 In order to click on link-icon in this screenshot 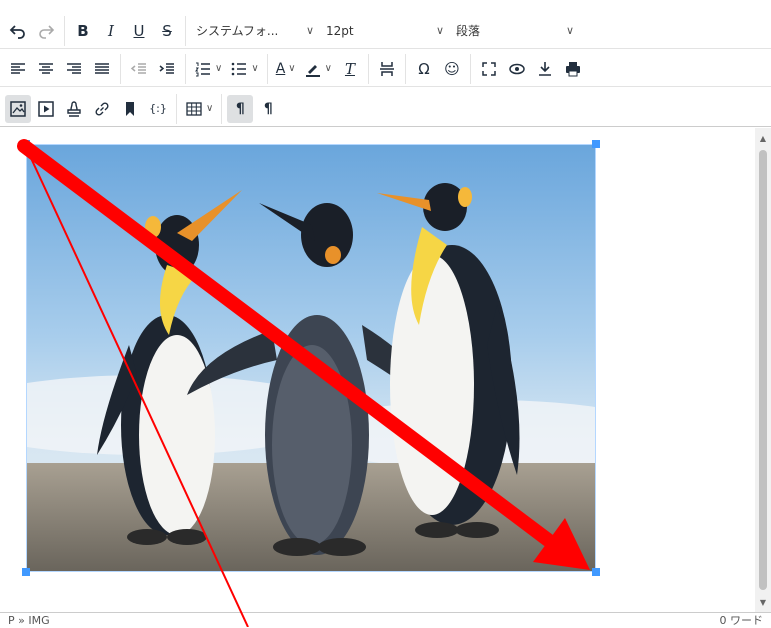, I will do `click(102, 108)`.